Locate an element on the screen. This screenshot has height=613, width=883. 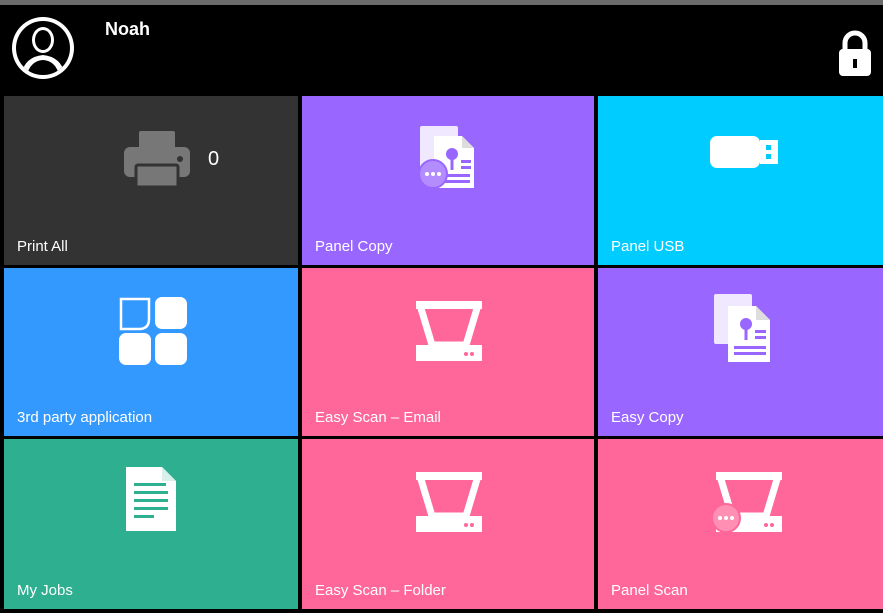
apps-grid-icon is located at coordinates (153, 331).